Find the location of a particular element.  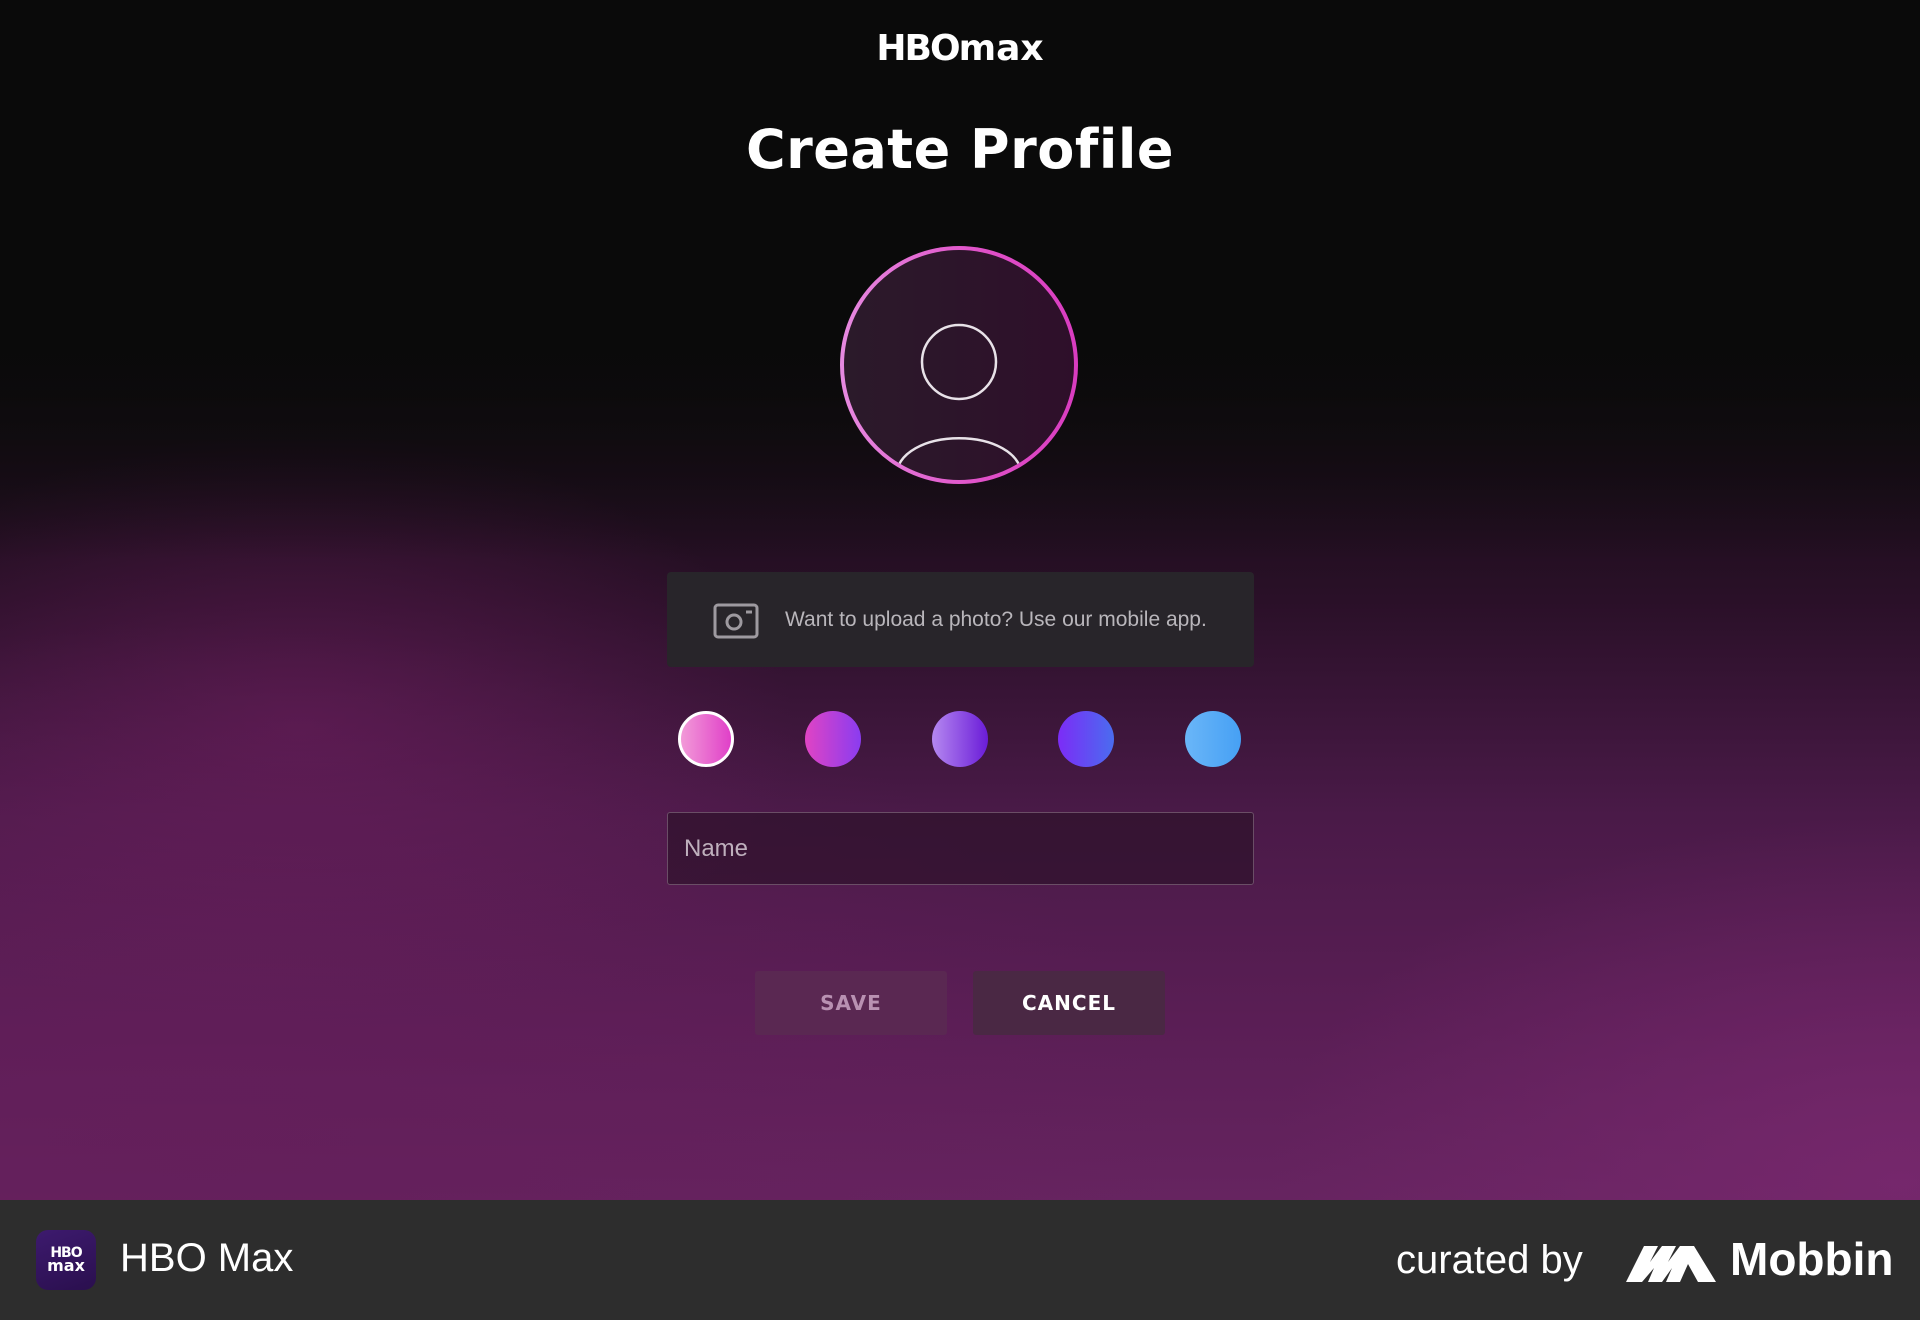

color-swatch-lavender-purple is located at coordinates (960, 739).